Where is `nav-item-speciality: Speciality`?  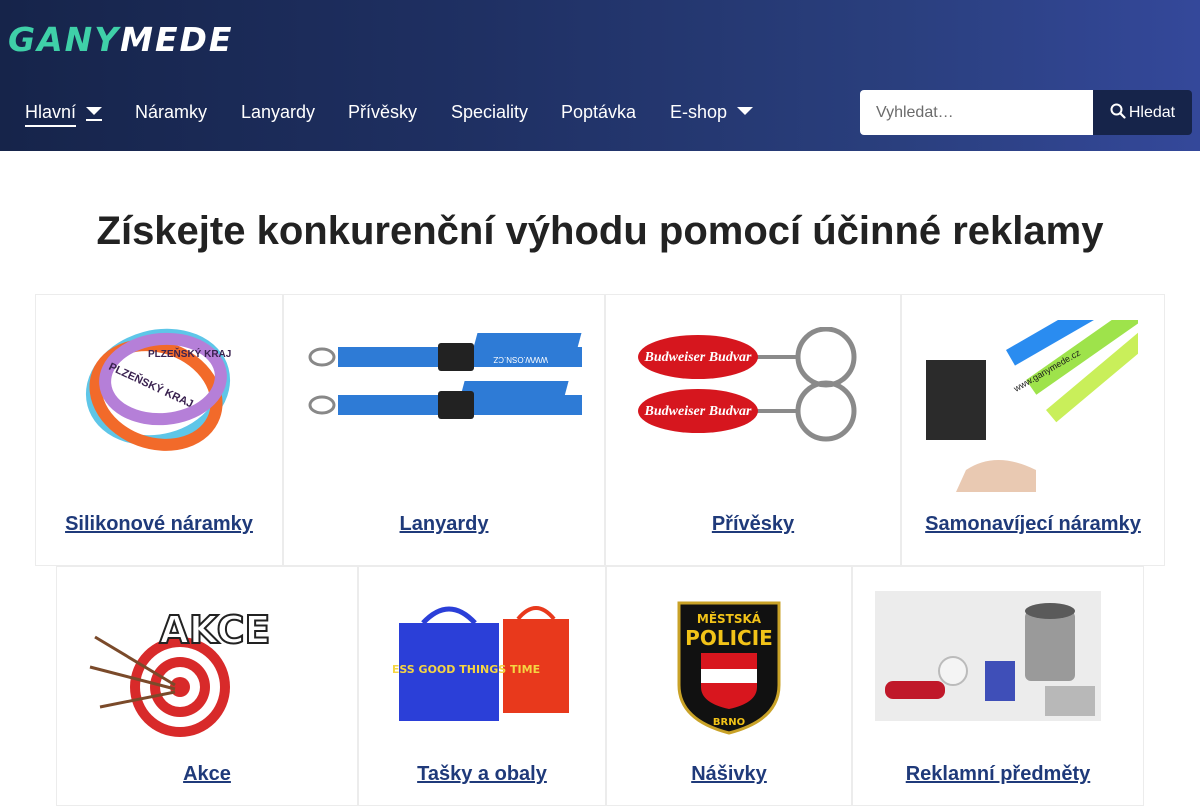
nav-item-speciality: Speciality is located at coordinates (489, 112).